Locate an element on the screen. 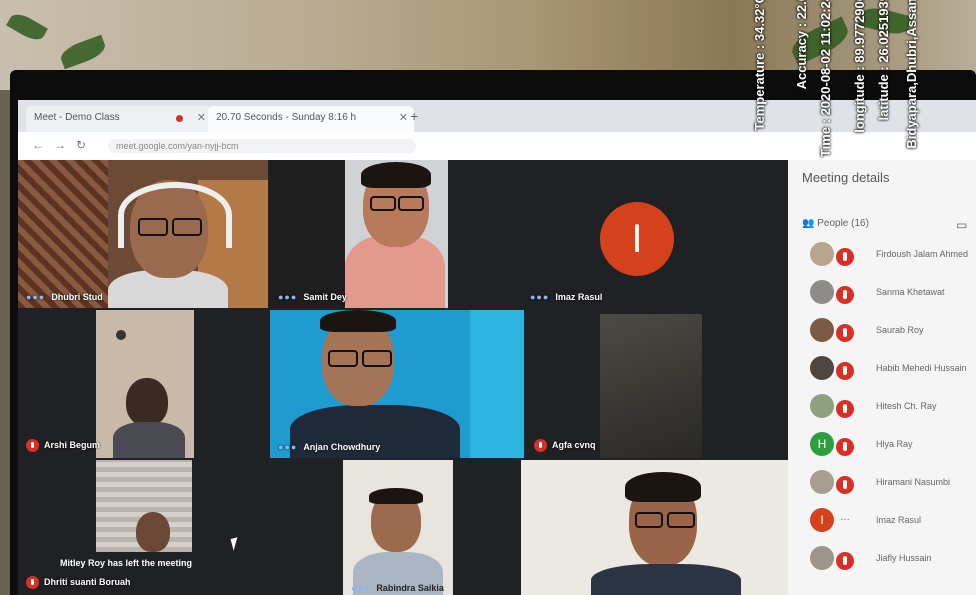 The image size is (976, 595). browser-tab: Meet - Demo Class ✕ is located at coordinates (119, 119).